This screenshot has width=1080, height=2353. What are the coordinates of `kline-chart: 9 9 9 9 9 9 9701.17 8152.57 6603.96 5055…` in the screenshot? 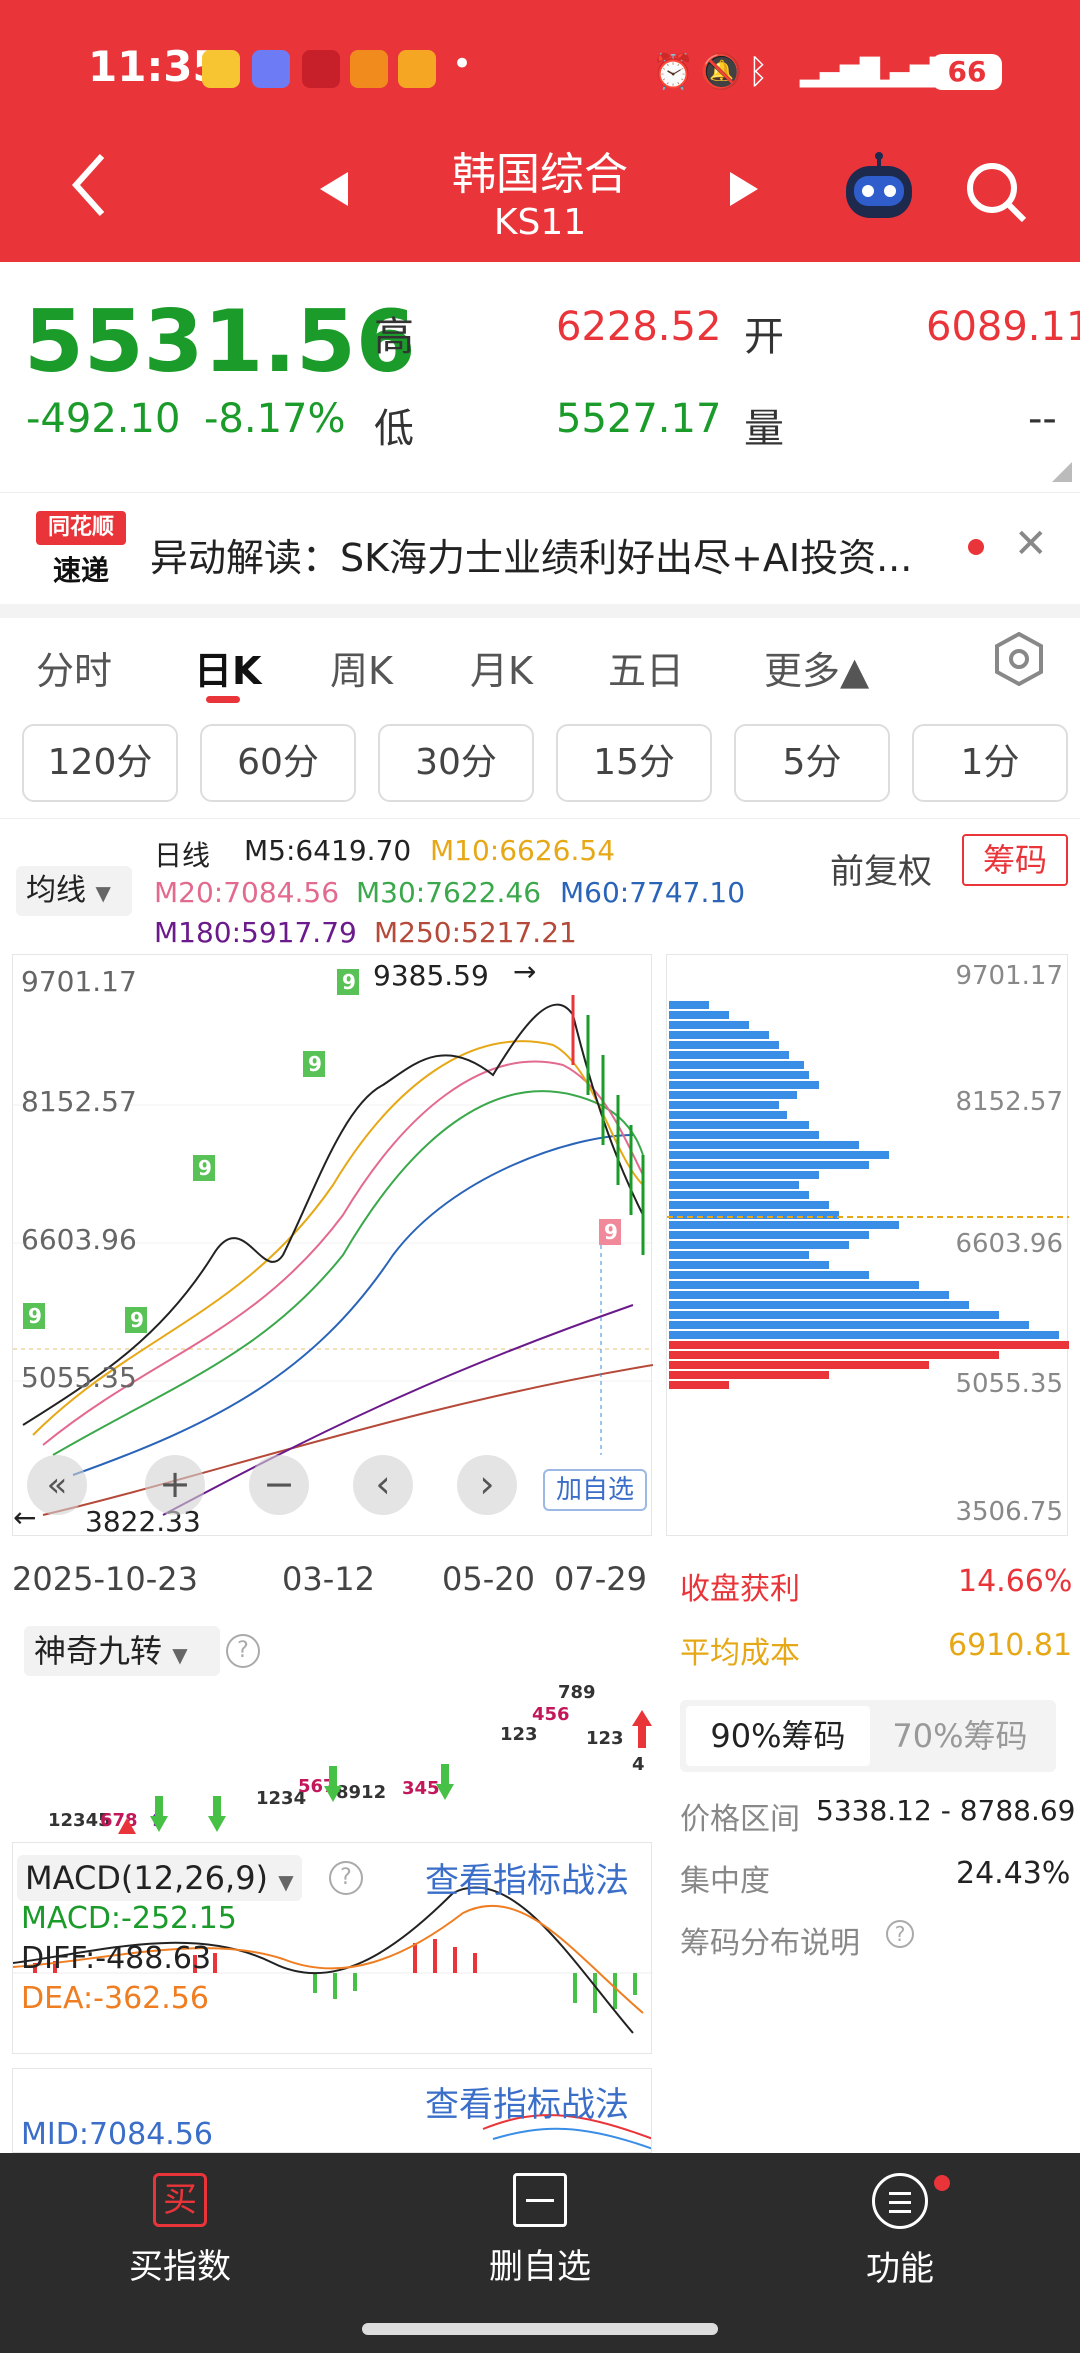 It's located at (332, 1246).